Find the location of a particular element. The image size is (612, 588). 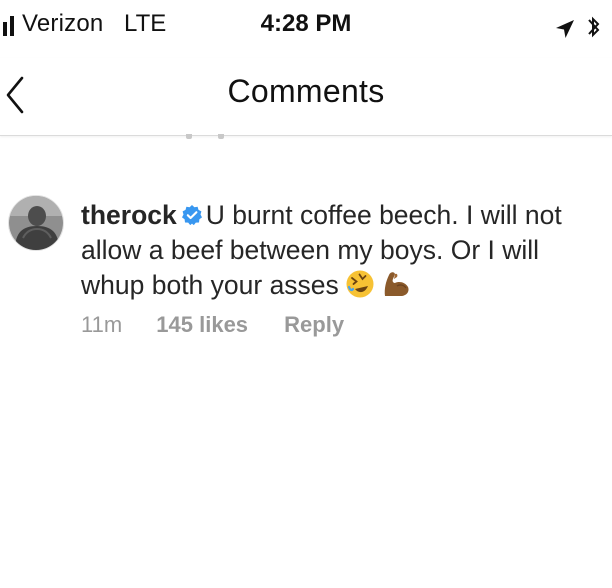

comment-meta: 11m 145 likes Reply is located at coordinates (212, 325).